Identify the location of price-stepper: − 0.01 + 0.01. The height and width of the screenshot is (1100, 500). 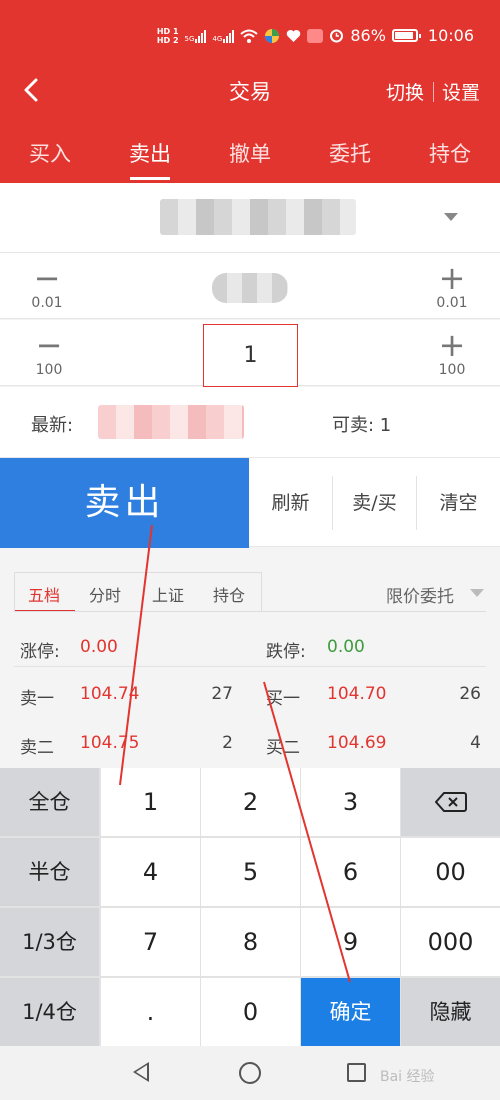
(250, 286).